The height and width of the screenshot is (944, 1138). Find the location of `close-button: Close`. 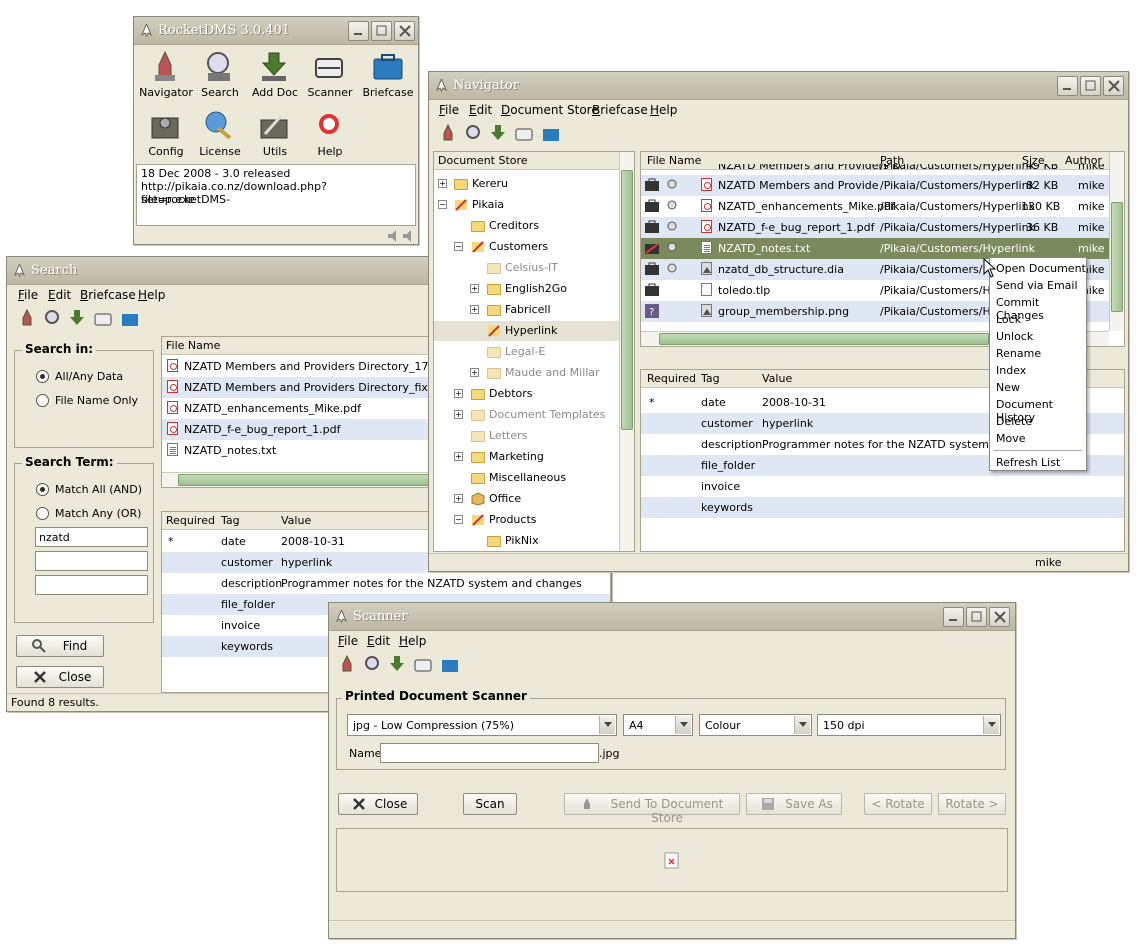

close-button: Close is located at coordinates (60, 677).